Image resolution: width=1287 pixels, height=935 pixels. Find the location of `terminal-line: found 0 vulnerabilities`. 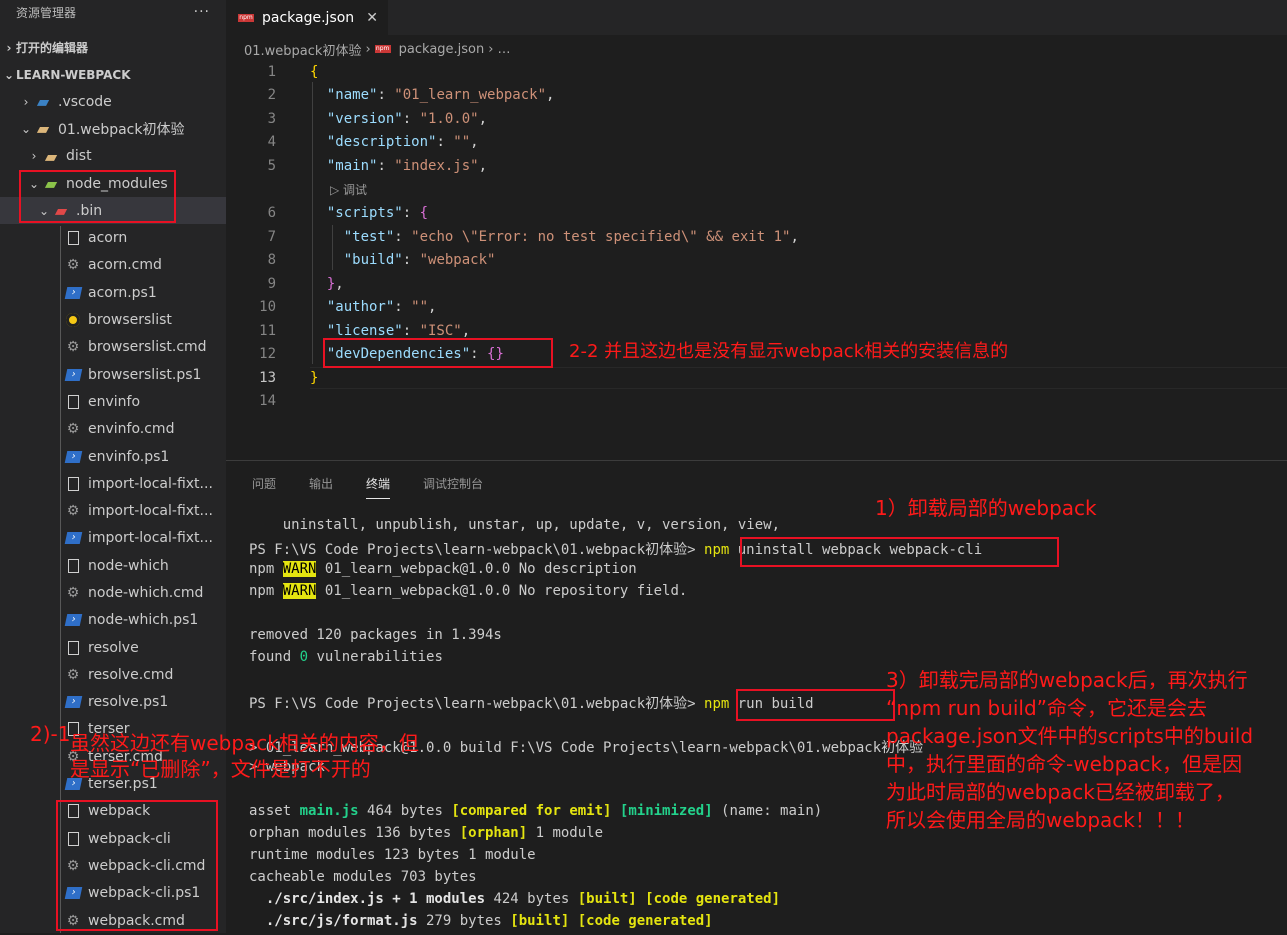

terminal-line: found 0 vulnerabilities is located at coordinates (346, 657).